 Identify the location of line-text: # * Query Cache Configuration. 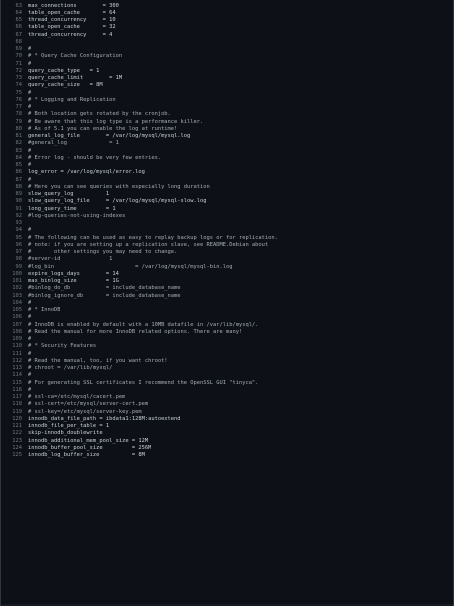
(75, 56).